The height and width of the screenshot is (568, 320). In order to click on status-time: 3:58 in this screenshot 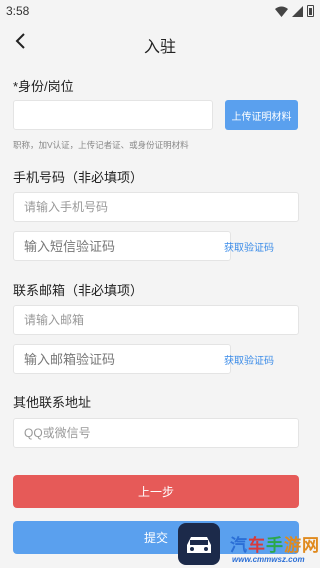, I will do `click(18, 11)`.